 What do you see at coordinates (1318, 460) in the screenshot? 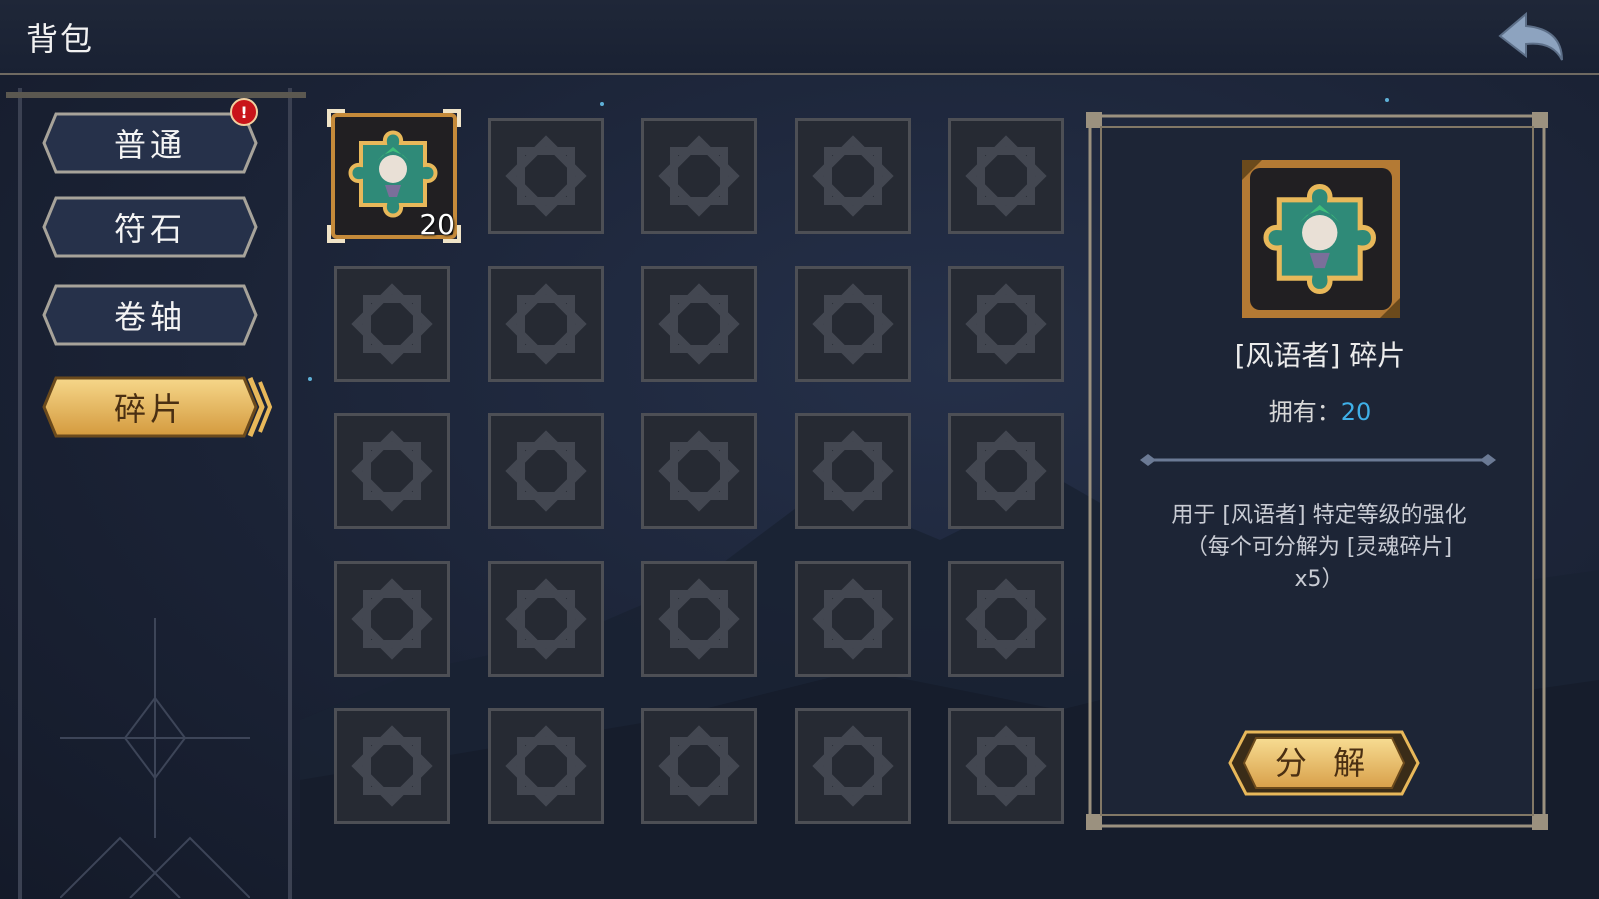
I see `panel-divider` at bounding box center [1318, 460].